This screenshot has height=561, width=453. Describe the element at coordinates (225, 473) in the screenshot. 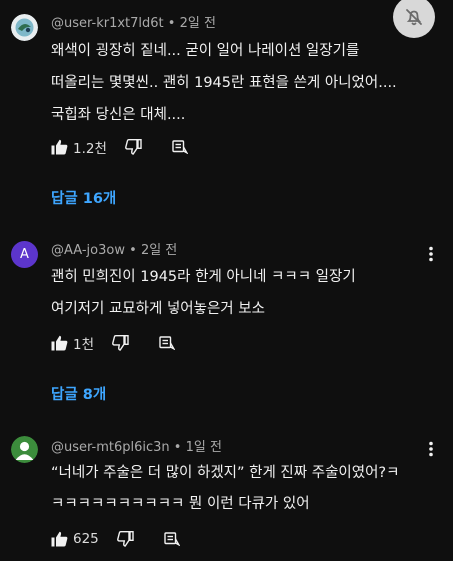

I see `comment-text-line: “너네가 주술은 더 많이 하겠지” 한게 진짜 주술이였어?ㅋ` at that location.